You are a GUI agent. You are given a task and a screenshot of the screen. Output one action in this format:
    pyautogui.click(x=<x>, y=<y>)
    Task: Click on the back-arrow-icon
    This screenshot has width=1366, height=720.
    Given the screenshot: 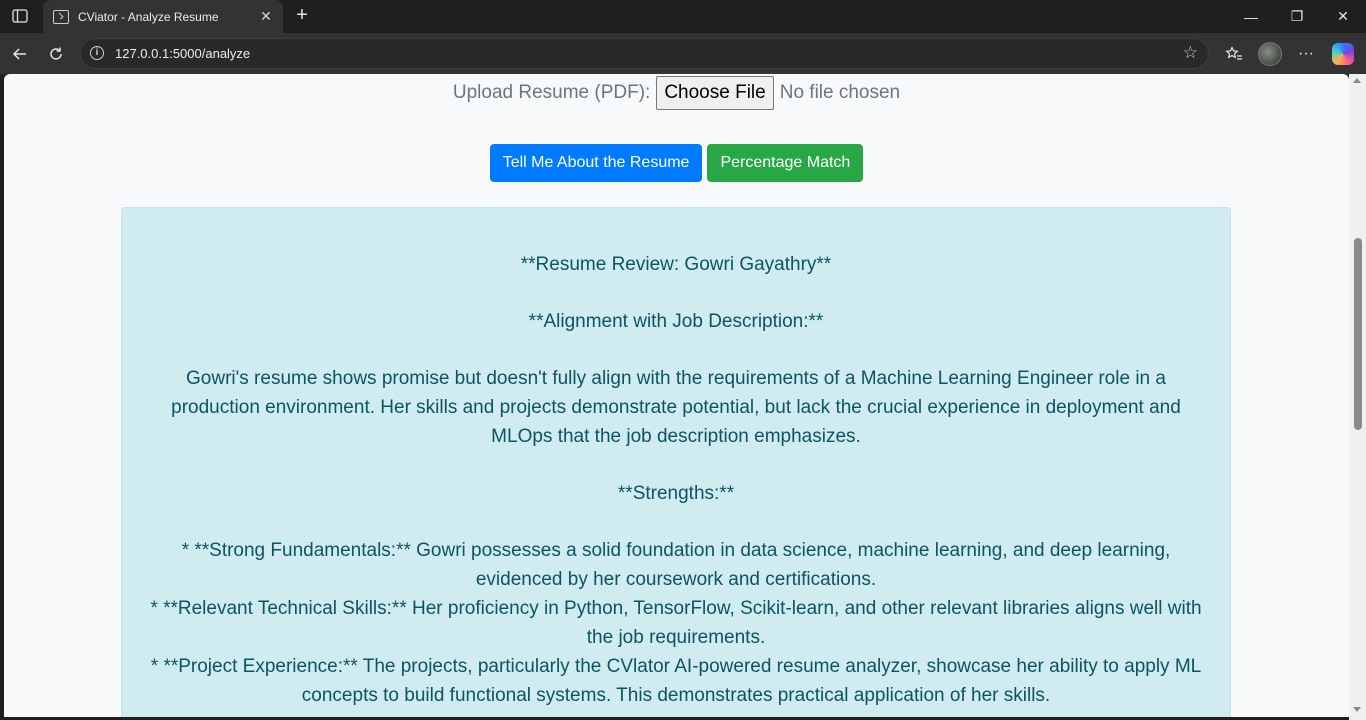 What is the action you would take?
    pyautogui.click(x=20, y=54)
    